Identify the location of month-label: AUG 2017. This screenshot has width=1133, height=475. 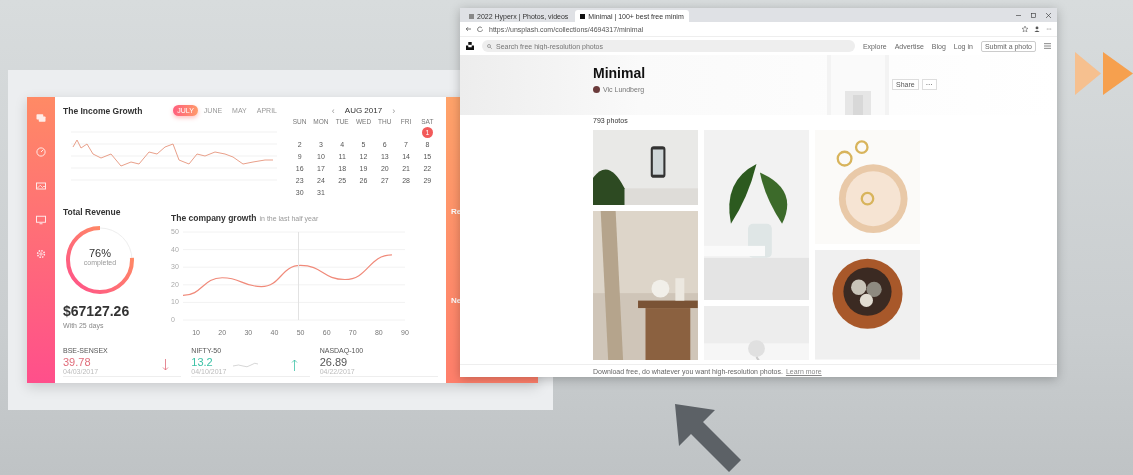
(363, 110).